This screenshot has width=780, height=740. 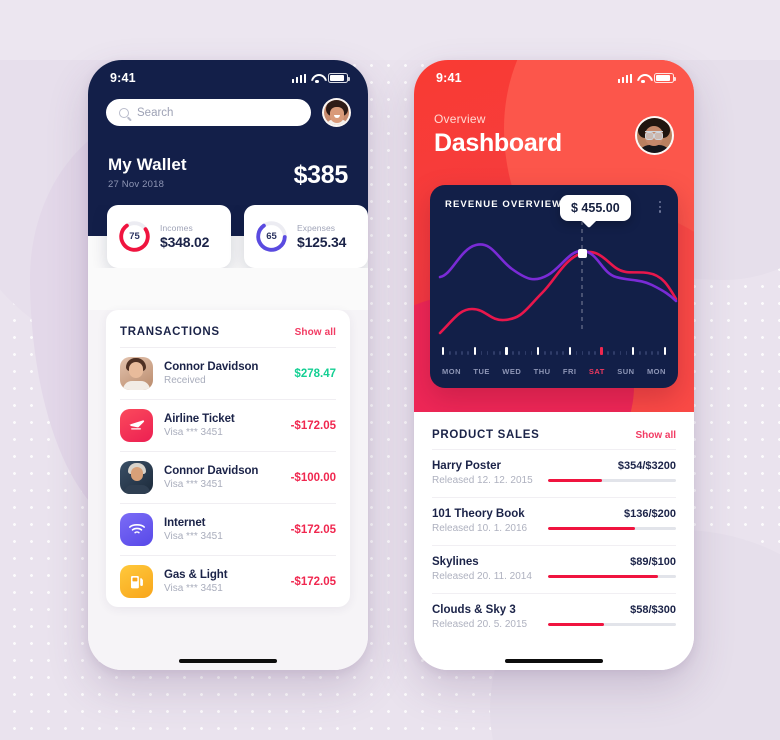 What do you see at coordinates (228, 75) in the screenshot?
I see `status-bar-left: 9:41` at bounding box center [228, 75].